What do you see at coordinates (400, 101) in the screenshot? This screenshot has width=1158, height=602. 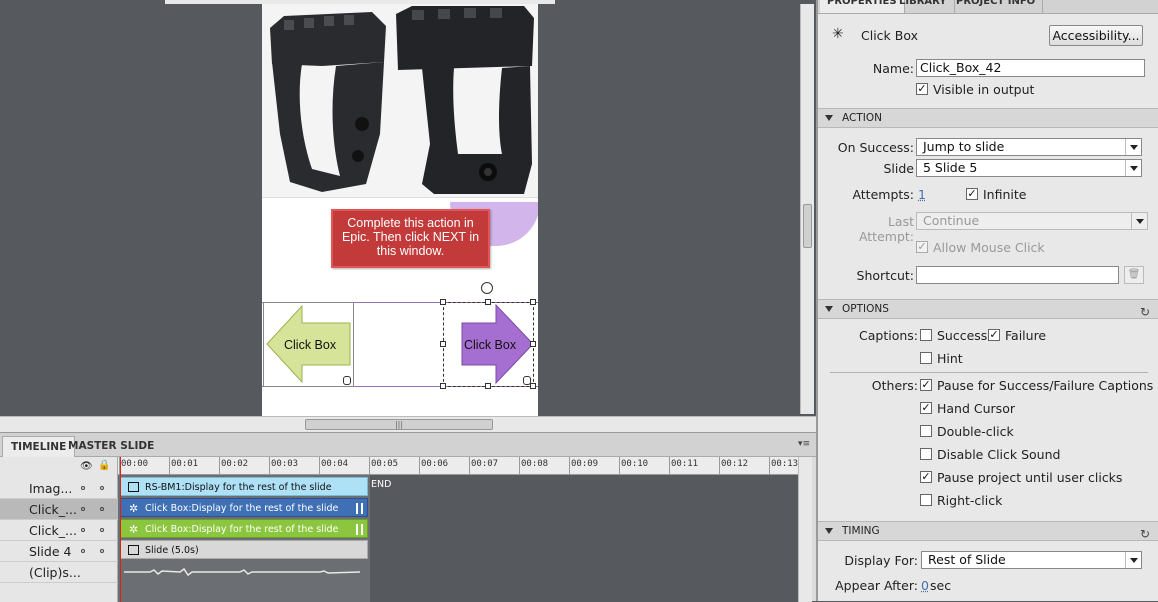 I see `product-photo` at bounding box center [400, 101].